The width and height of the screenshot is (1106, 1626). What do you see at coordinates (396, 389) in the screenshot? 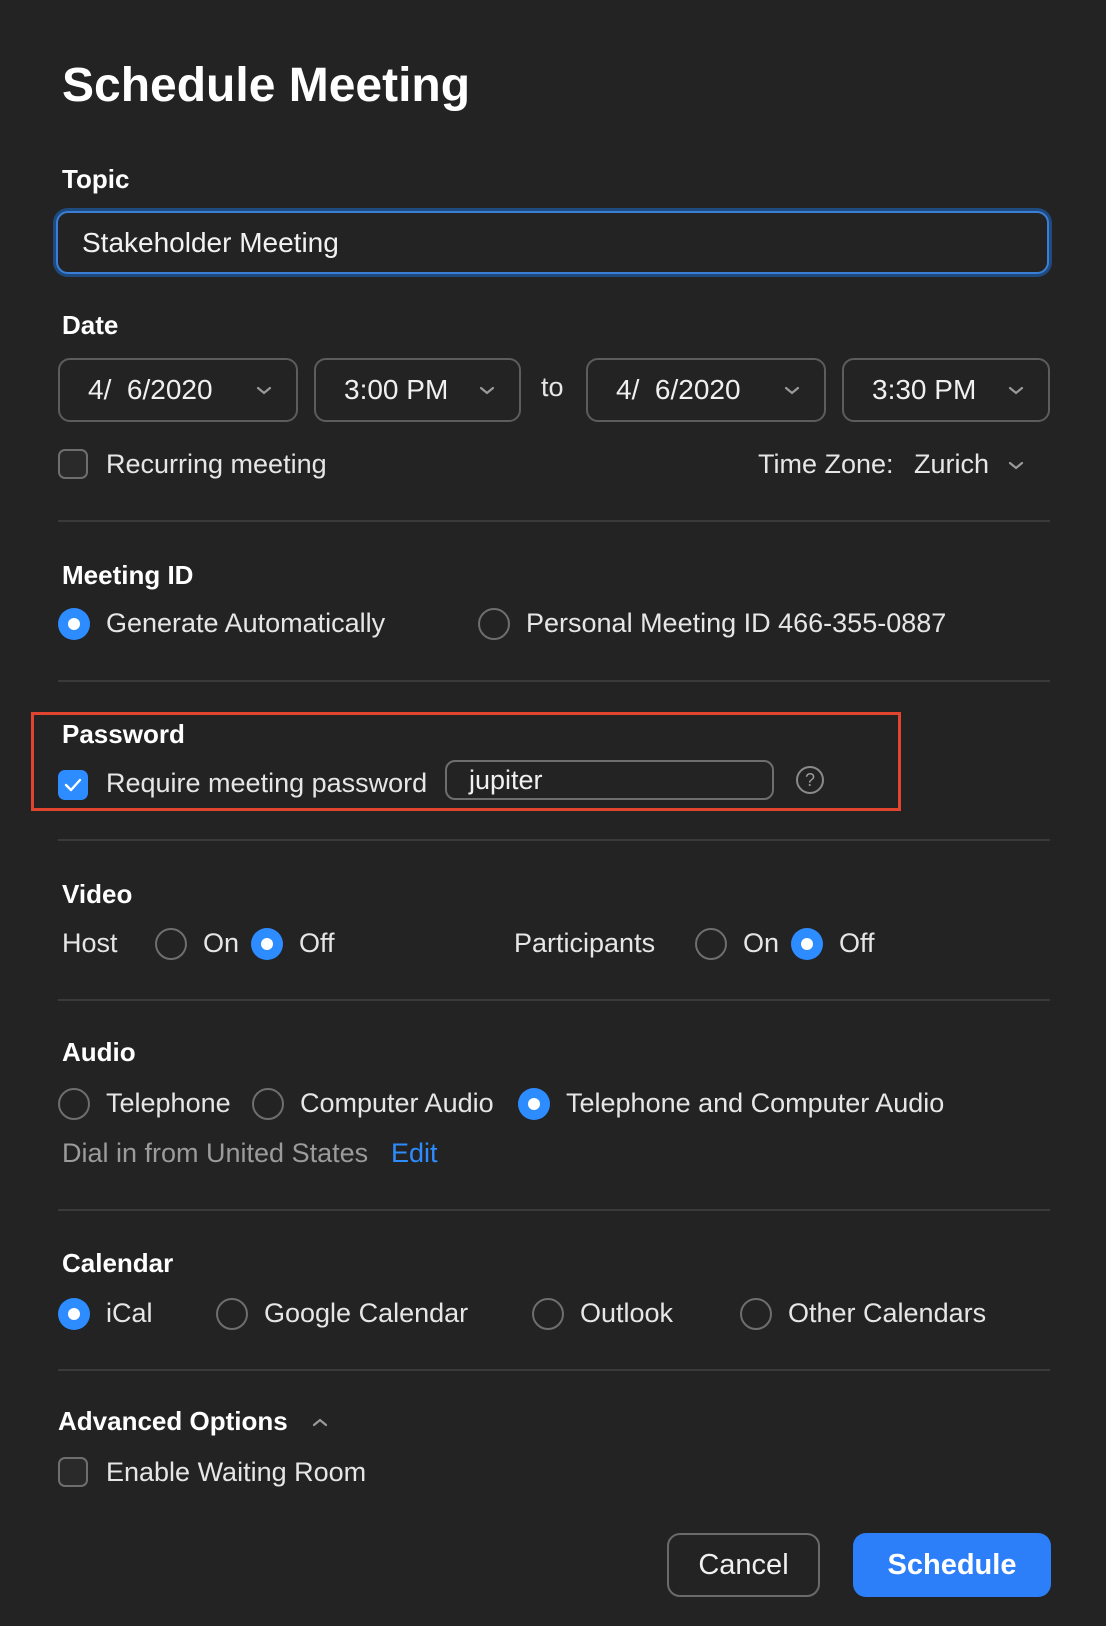
I see `start-time-value: 3:00 PM` at bounding box center [396, 389].